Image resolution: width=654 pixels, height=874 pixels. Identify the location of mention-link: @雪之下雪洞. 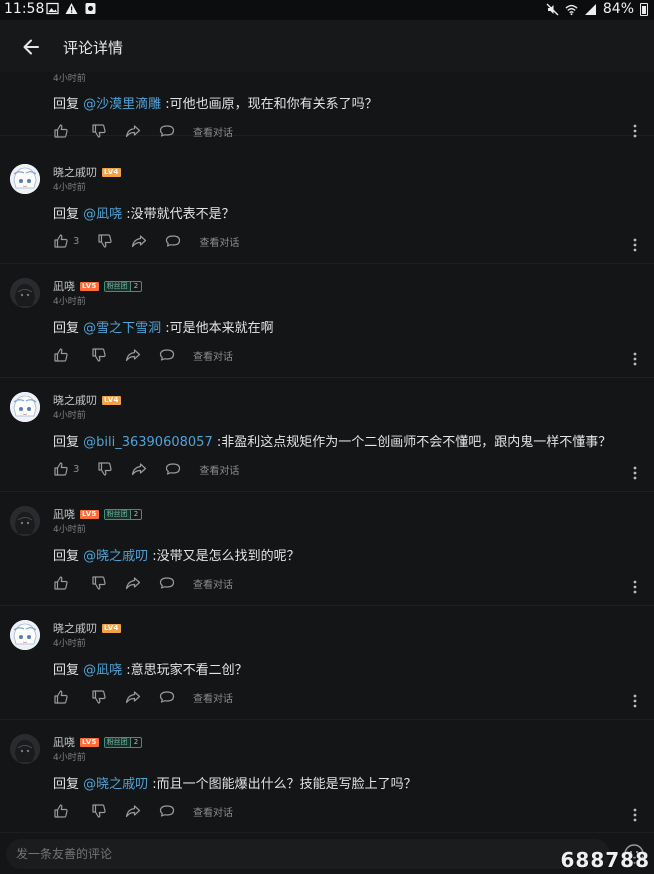
(122, 328).